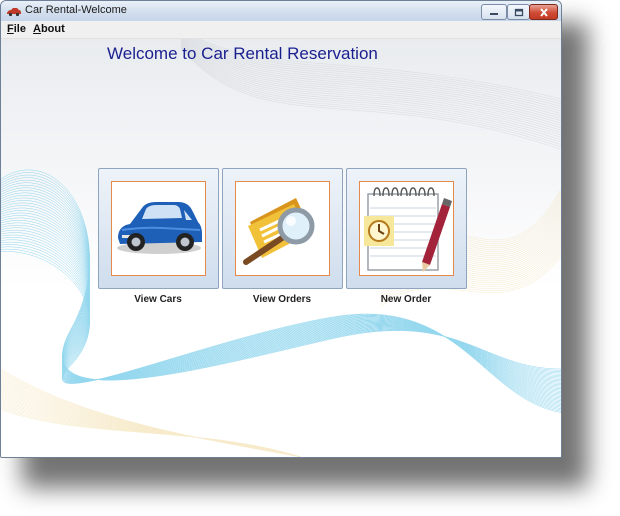 The width and height of the screenshot is (620, 516). What do you see at coordinates (281, 11) in the screenshot?
I see `title-bar: Car Rental-Welcome` at bounding box center [281, 11].